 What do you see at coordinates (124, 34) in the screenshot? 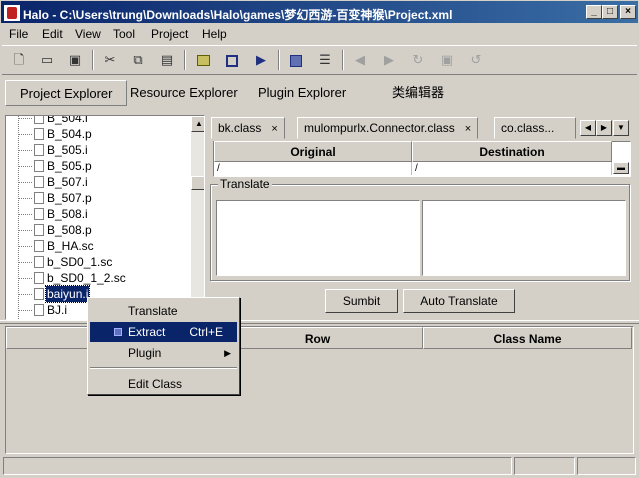
I see `menu-tool: Tool` at bounding box center [124, 34].